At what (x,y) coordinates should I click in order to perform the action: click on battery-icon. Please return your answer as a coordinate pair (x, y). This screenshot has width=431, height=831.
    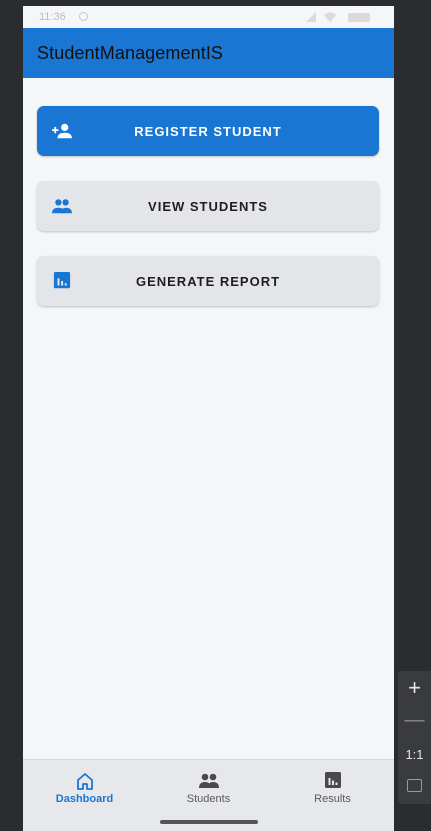
    Looking at the image, I should click on (359, 17).